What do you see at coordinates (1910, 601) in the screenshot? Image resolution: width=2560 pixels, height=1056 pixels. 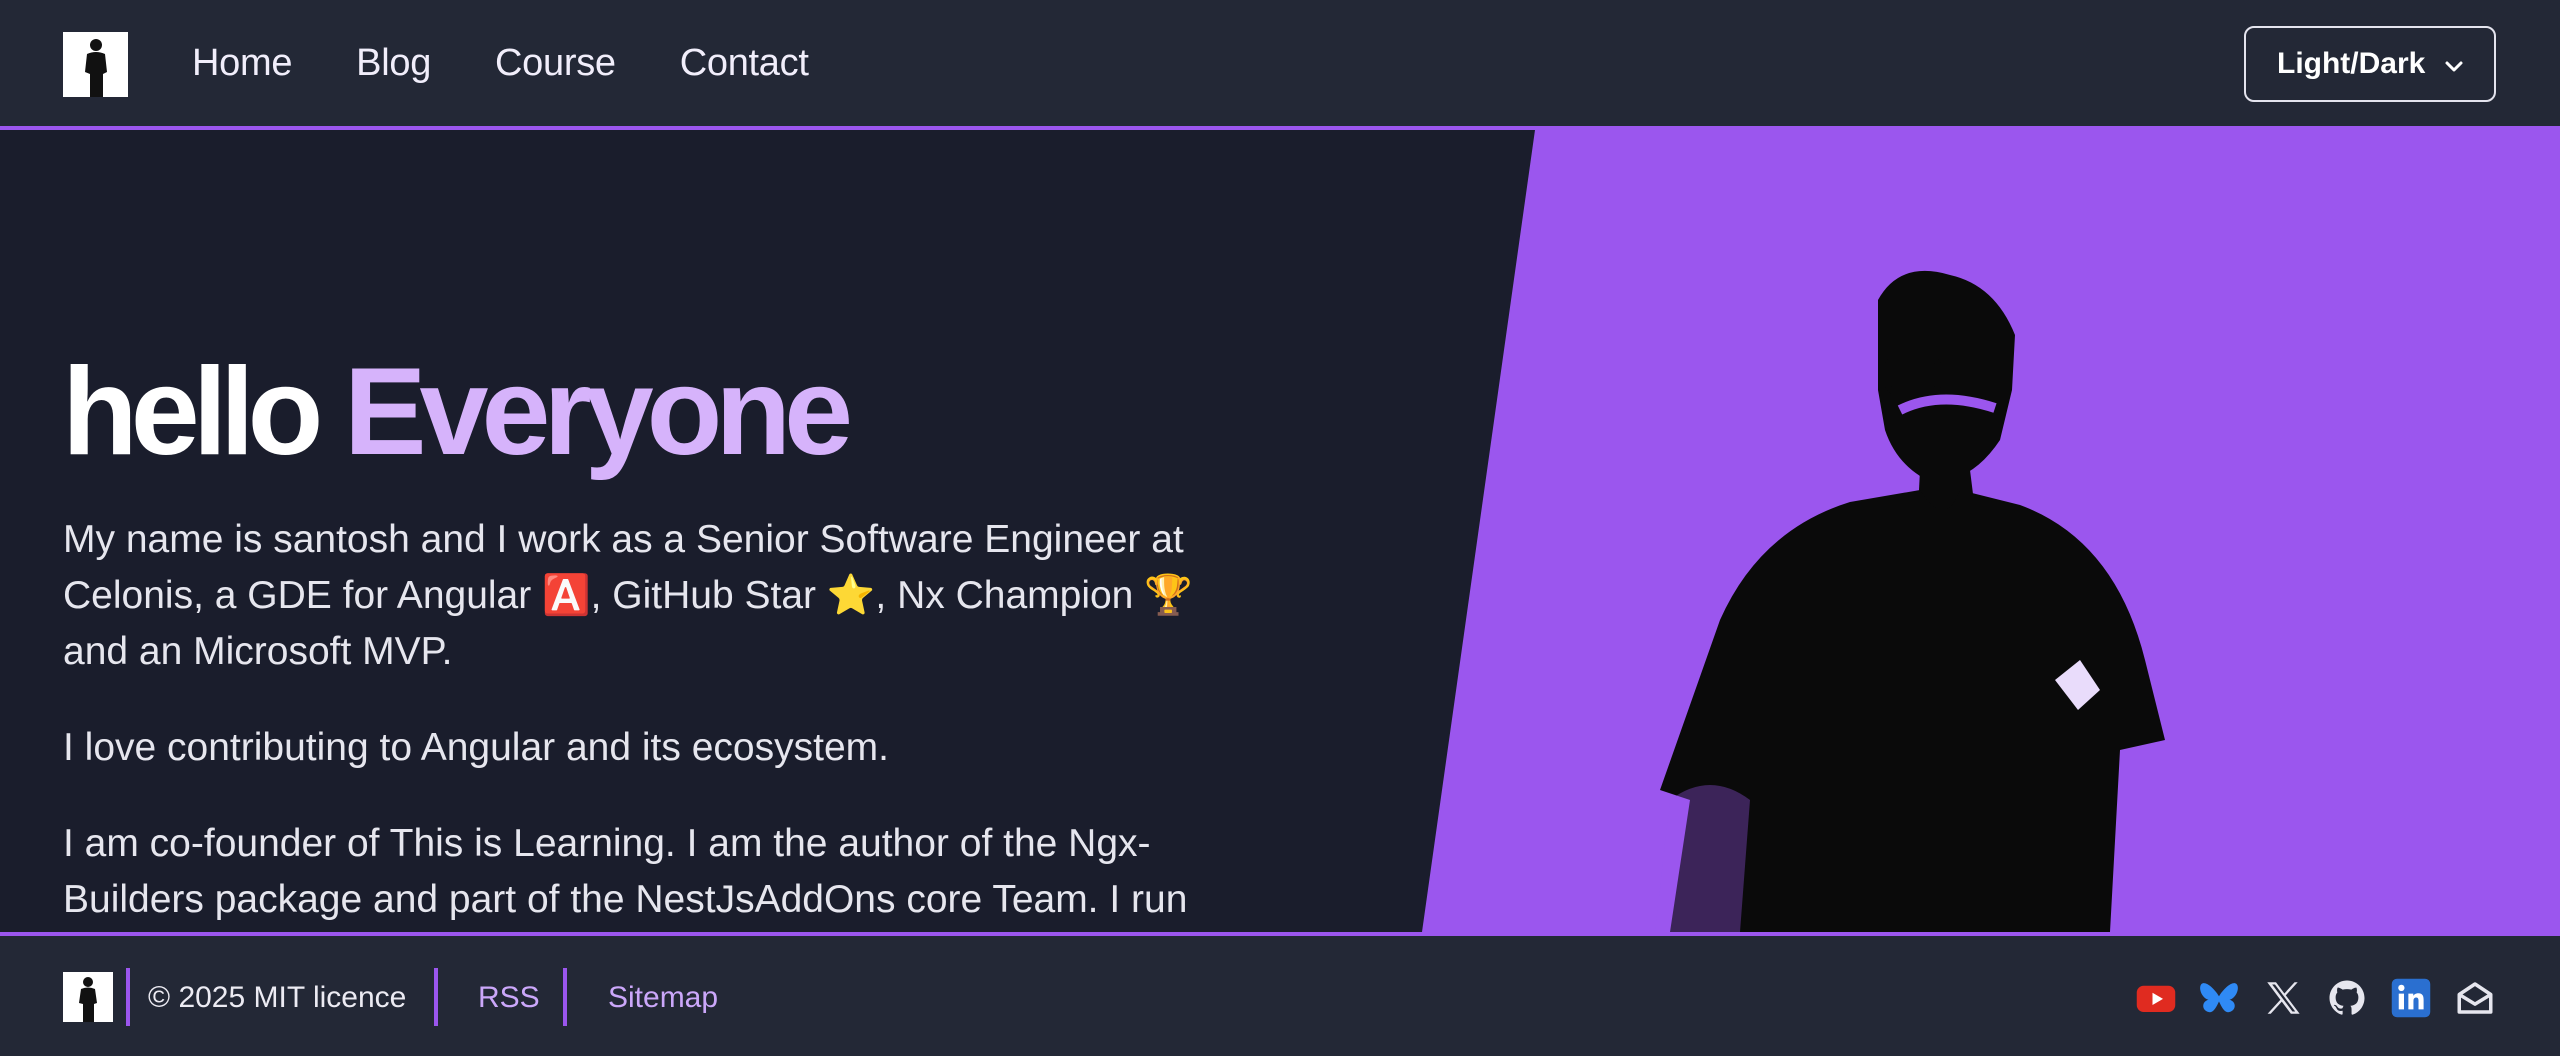 I see `portrait-image` at bounding box center [1910, 601].